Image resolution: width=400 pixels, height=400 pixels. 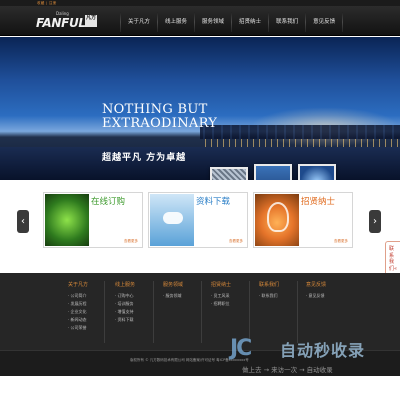 I want to click on footer-link: · 企业文化, so click(x=88, y=312).